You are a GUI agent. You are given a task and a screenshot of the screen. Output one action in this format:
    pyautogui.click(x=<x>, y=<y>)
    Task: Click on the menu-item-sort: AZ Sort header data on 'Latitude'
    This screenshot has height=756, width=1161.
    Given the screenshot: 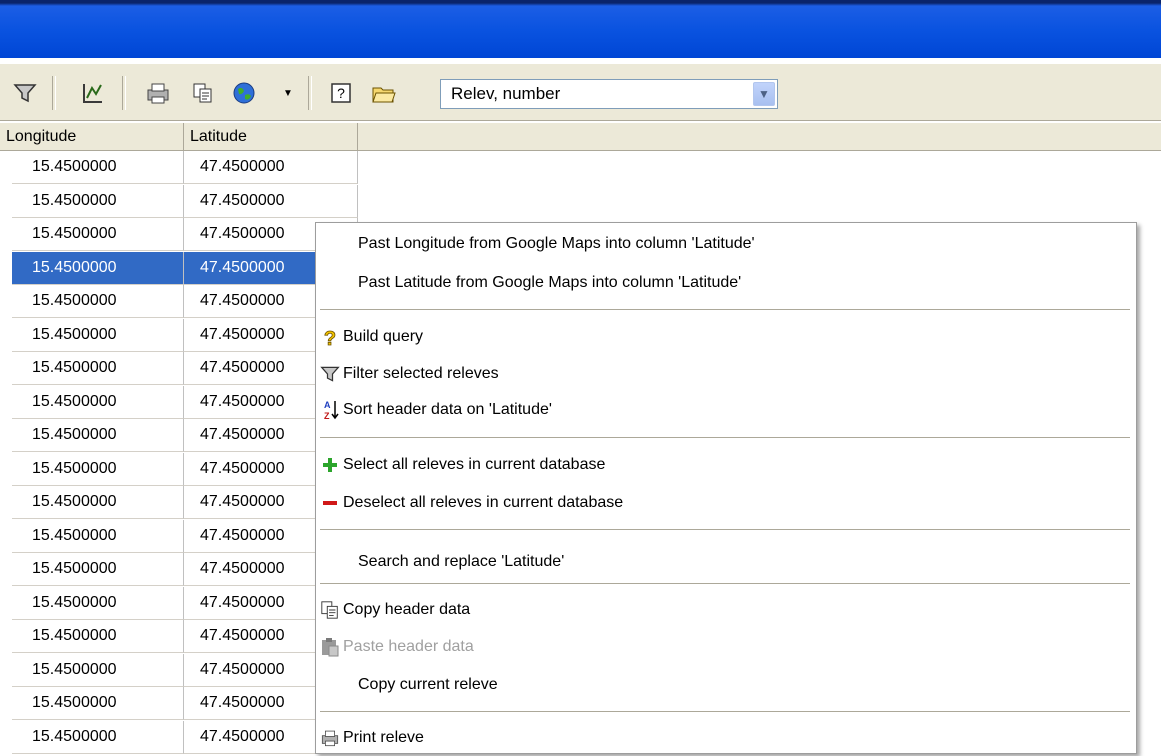 What is the action you would take?
    pyautogui.click(x=726, y=410)
    